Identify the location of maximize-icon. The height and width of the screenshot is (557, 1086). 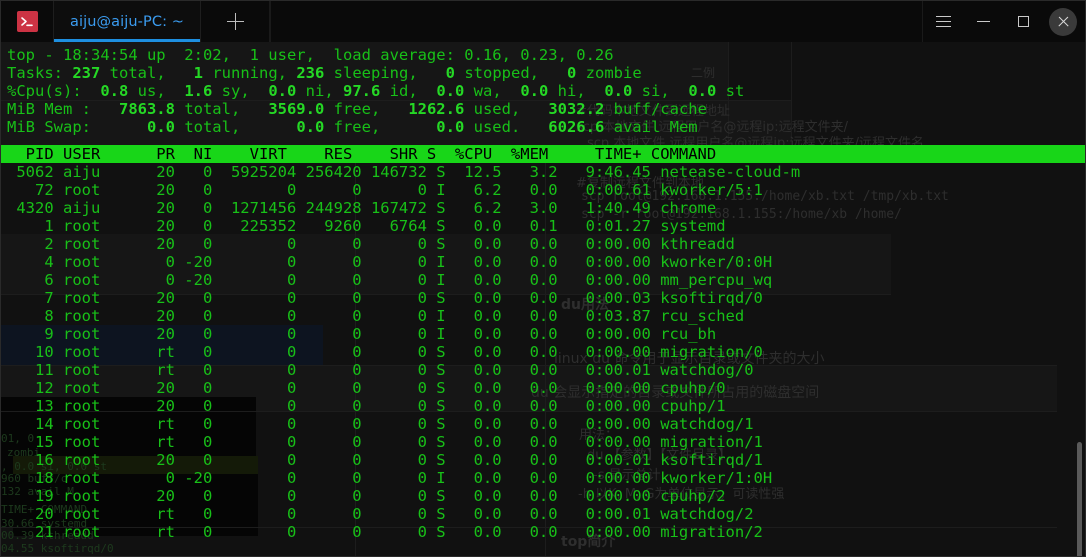
(1023, 21).